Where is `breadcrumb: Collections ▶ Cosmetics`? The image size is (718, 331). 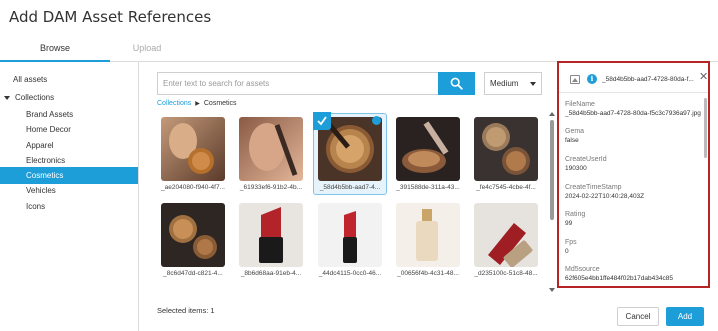 breadcrumb: Collections ▶ Cosmetics is located at coordinates (197, 103).